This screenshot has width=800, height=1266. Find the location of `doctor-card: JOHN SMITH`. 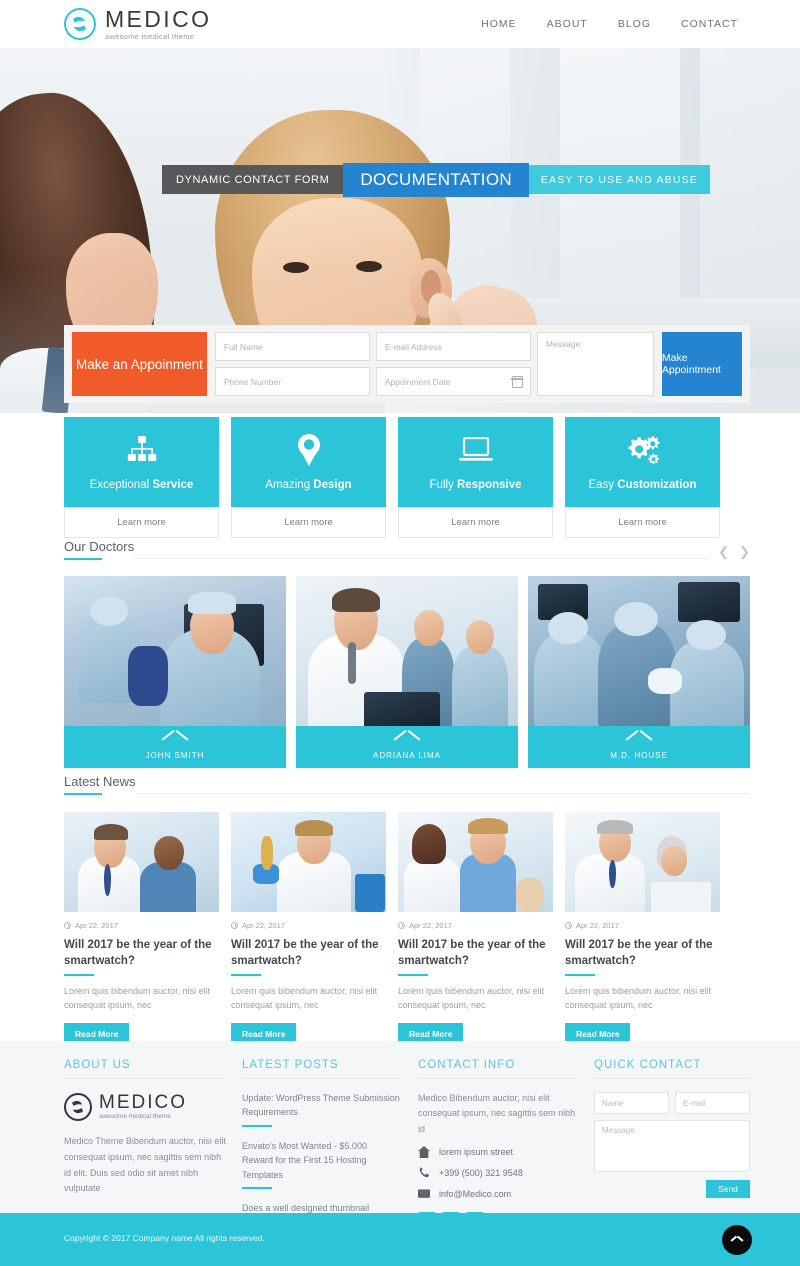

doctor-card: JOHN SMITH is located at coordinates (175, 672).